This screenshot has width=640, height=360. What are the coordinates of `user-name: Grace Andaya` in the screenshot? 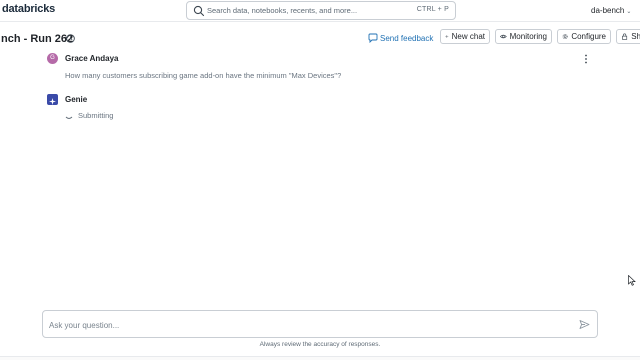 It's located at (92, 58).